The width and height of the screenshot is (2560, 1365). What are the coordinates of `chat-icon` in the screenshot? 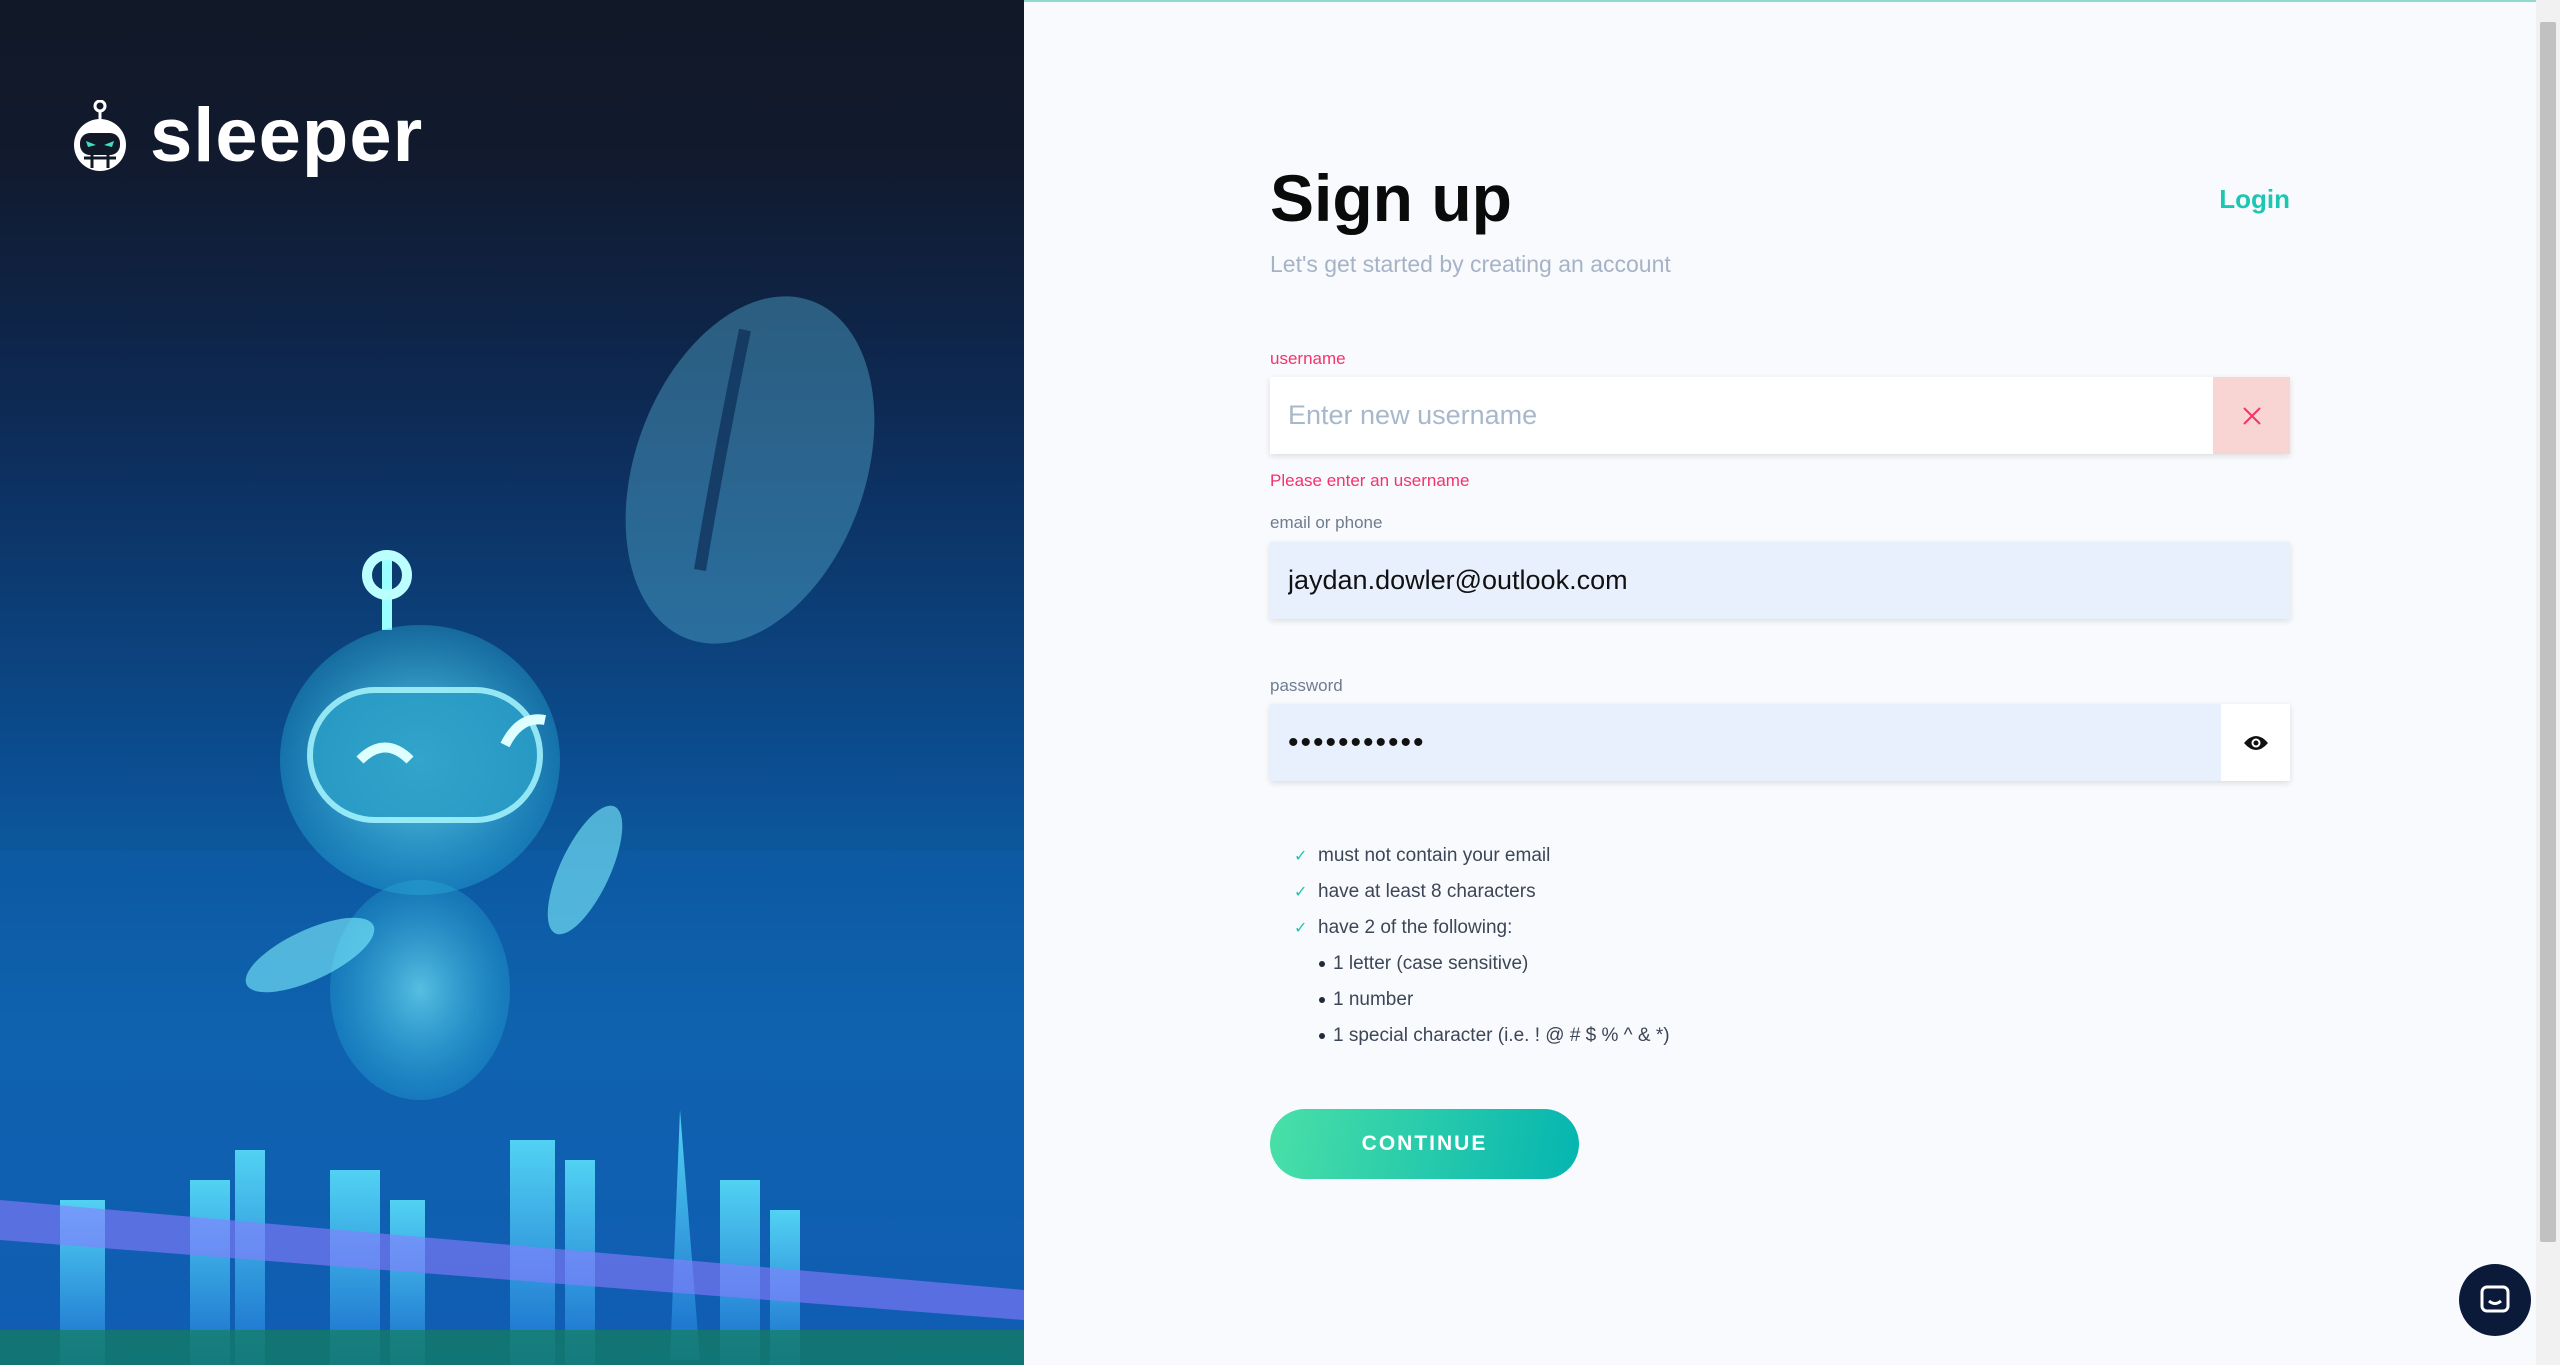 It's located at (2495, 1299).